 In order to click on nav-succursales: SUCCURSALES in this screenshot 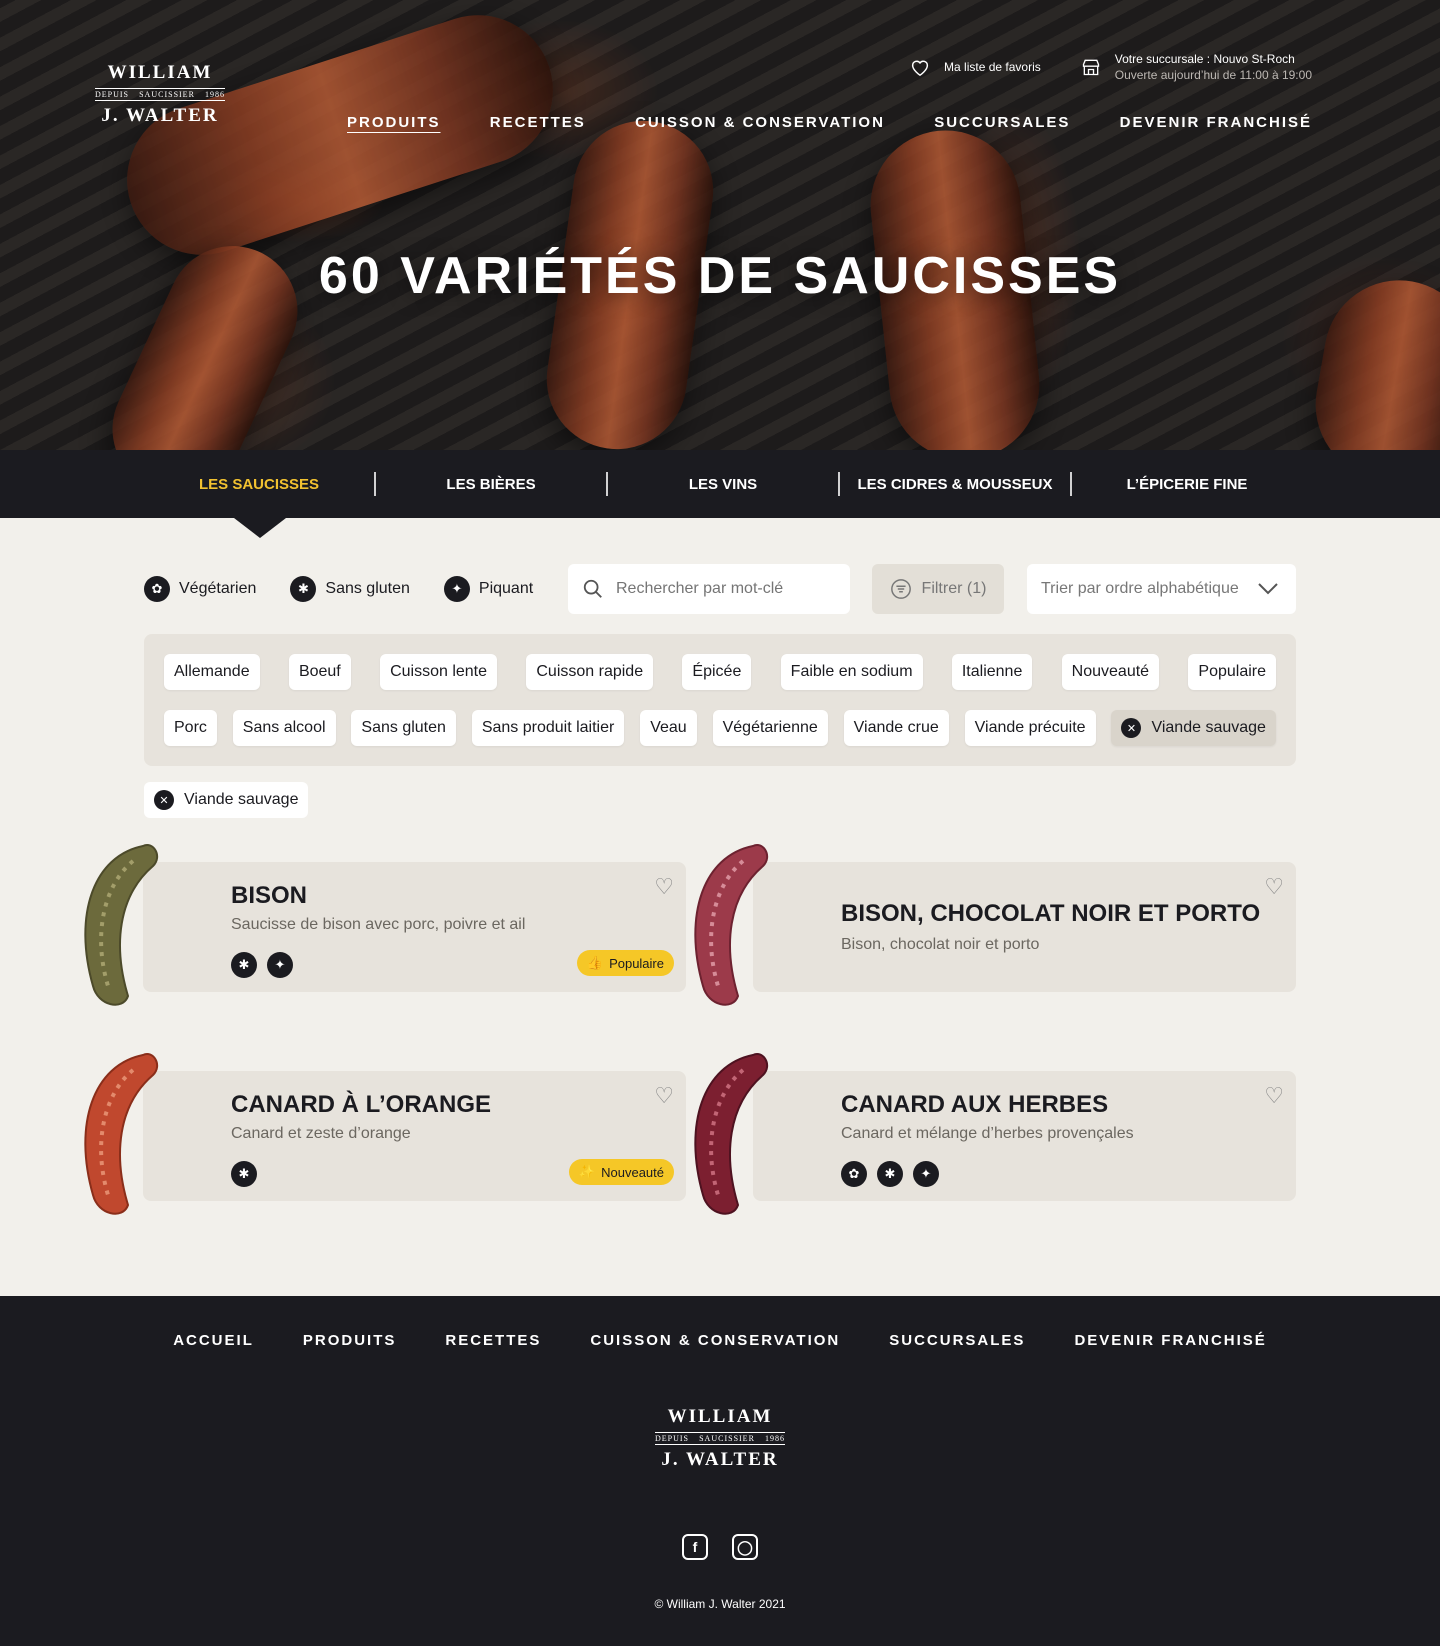, I will do `click(1002, 122)`.